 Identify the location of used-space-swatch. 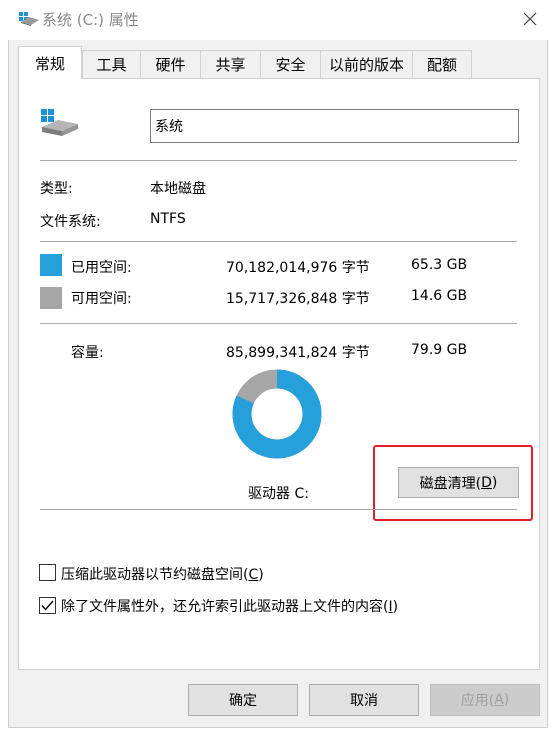
(51, 265).